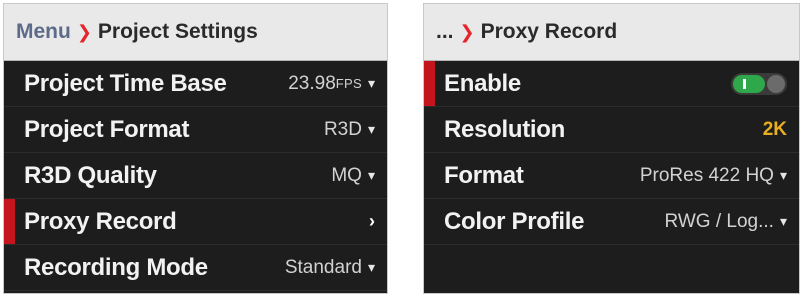 This screenshot has width=803, height=297. What do you see at coordinates (195, 176) in the screenshot?
I see `menu-item-r3d-quality: R3D Quality MQ ▾` at bounding box center [195, 176].